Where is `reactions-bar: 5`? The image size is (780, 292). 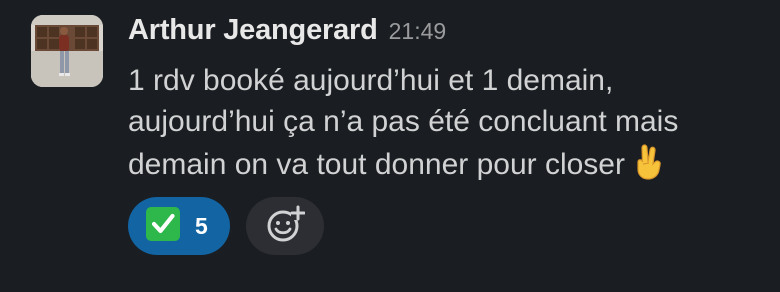 reactions-bar: 5 is located at coordinates (226, 226).